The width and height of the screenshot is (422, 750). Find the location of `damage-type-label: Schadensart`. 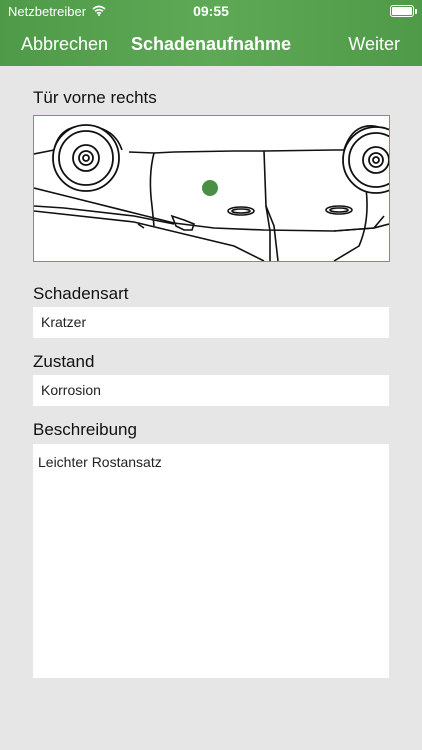

damage-type-label: Schadensart is located at coordinates (81, 293).